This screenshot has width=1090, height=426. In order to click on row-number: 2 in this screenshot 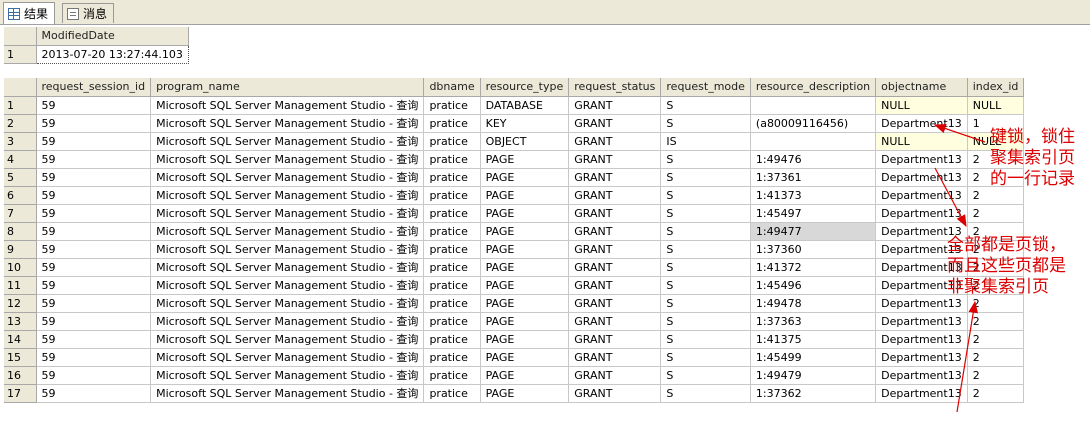, I will do `click(20, 123)`.